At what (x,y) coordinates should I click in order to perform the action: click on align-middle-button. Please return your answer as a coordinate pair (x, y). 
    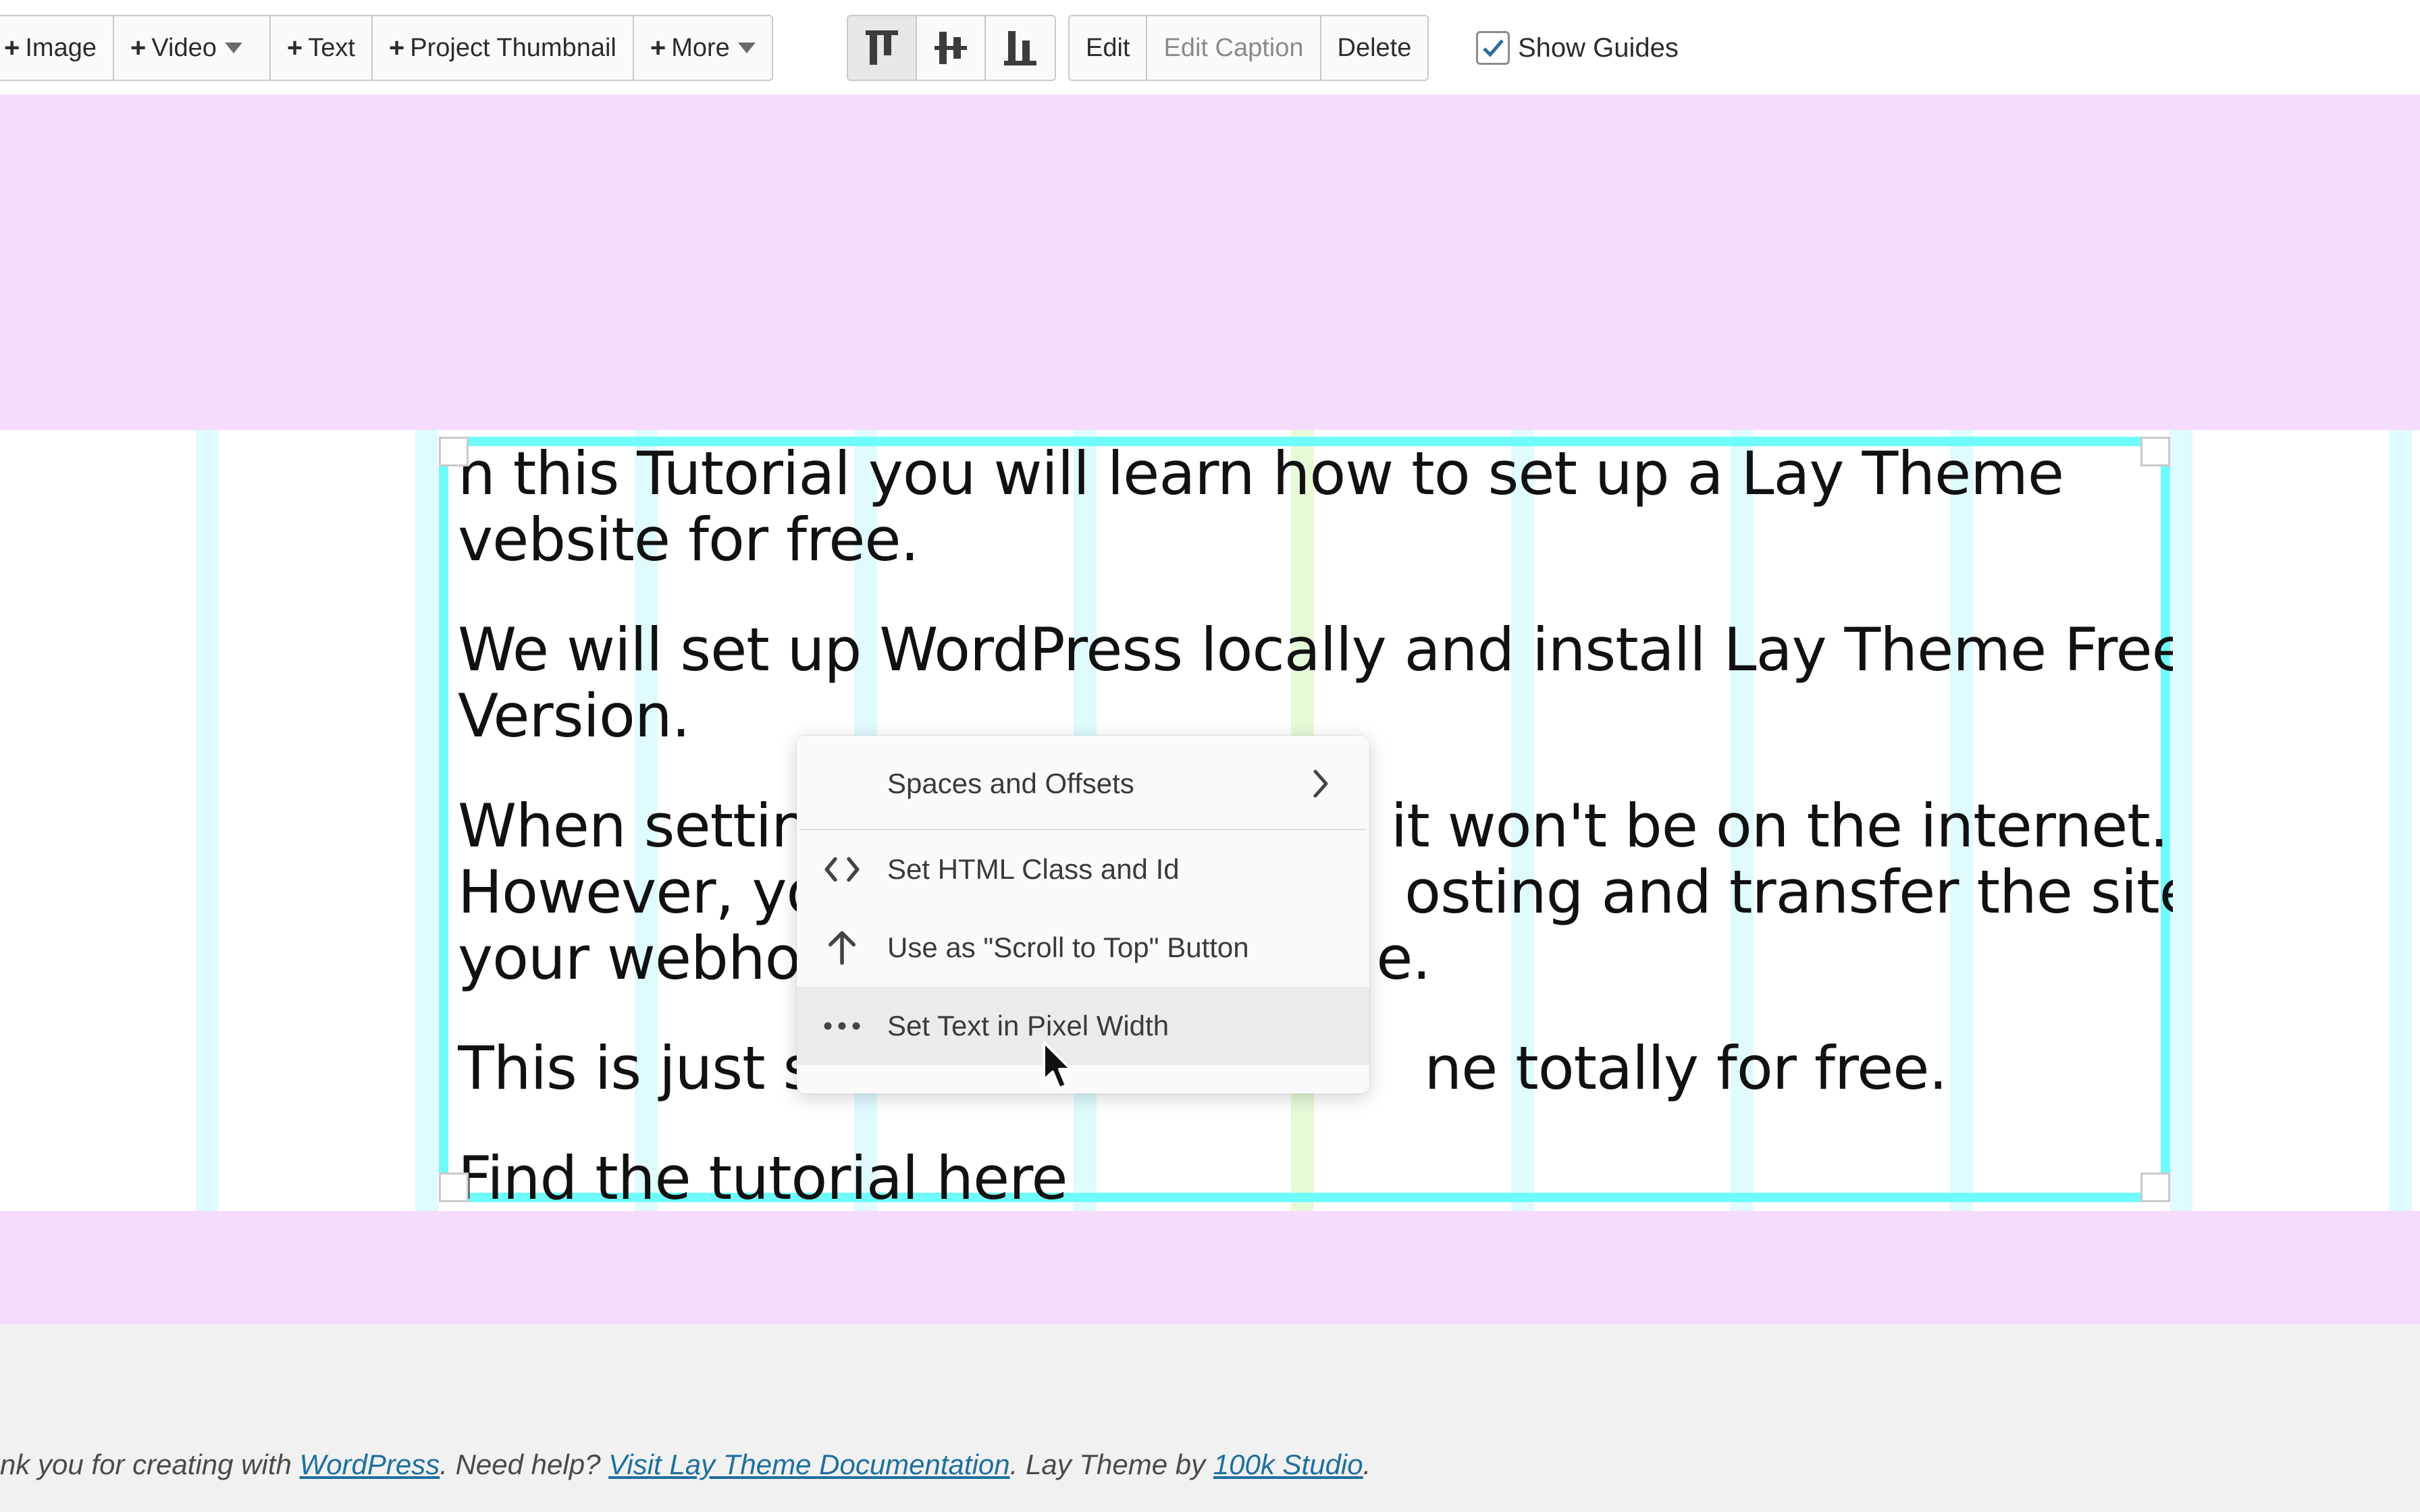
    Looking at the image, I should click on (951, 48).